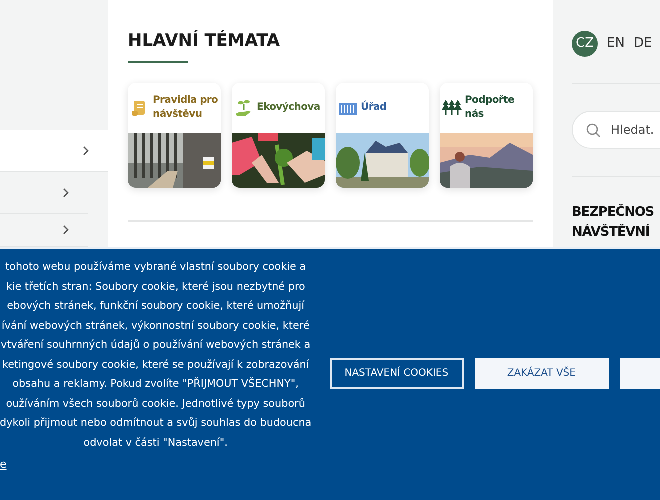  I want to click on topic-title: Úřad, so click(374, 108).